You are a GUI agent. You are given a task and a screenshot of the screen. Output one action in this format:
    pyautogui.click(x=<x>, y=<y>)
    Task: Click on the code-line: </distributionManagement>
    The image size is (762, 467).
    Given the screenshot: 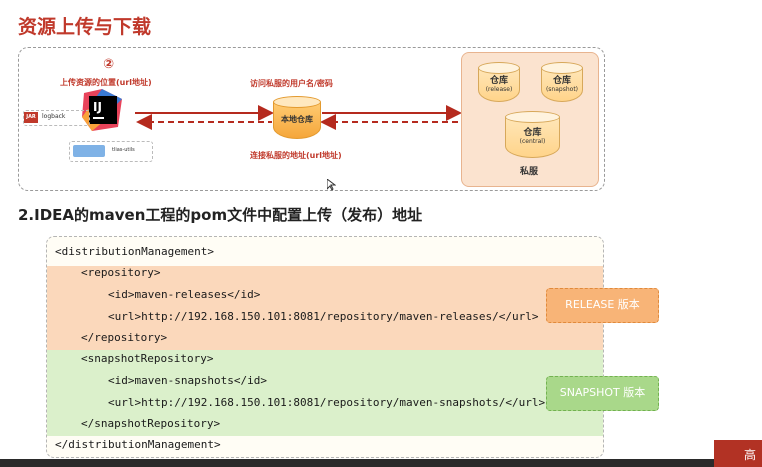 What is the action you would take?
    pyautogui.click(x=138, y=444)
    